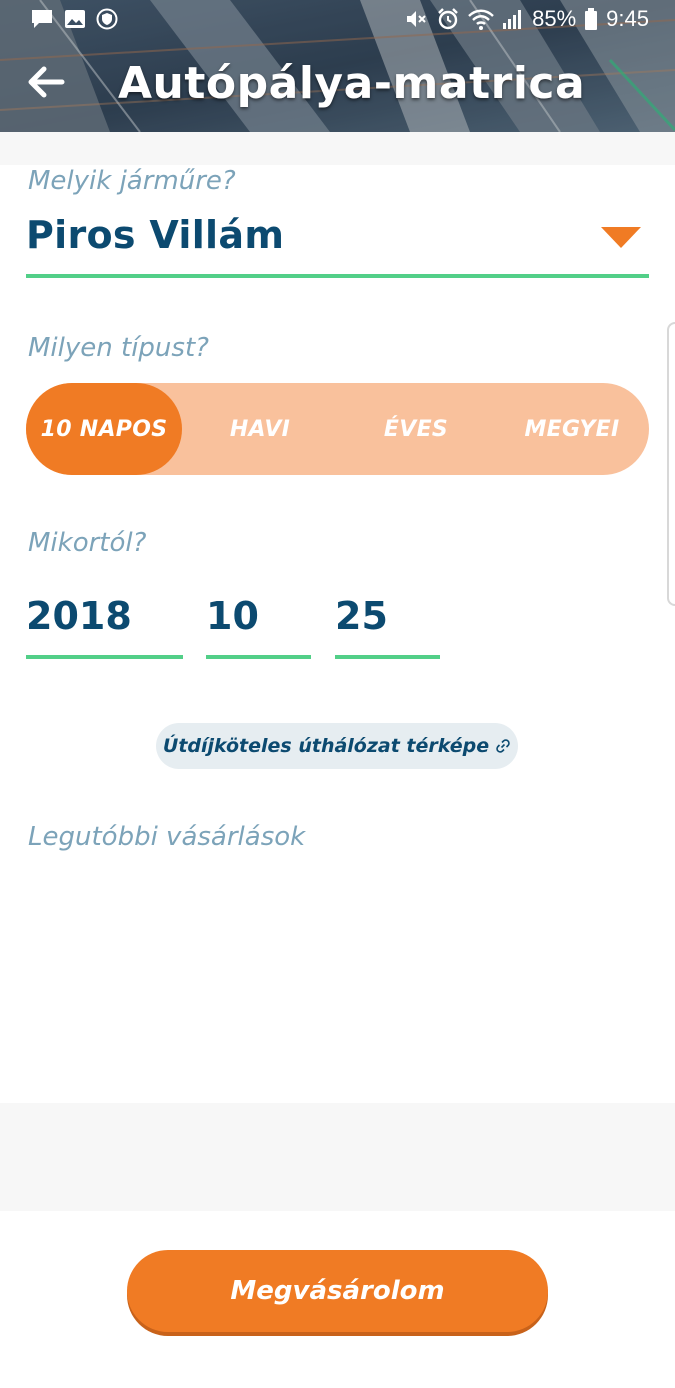 The image size is (675, 1388). Describe the element at coordinates (104, 429) in the screenshot. I see `type-option-10-napos: 10 NAPOS` at that location.